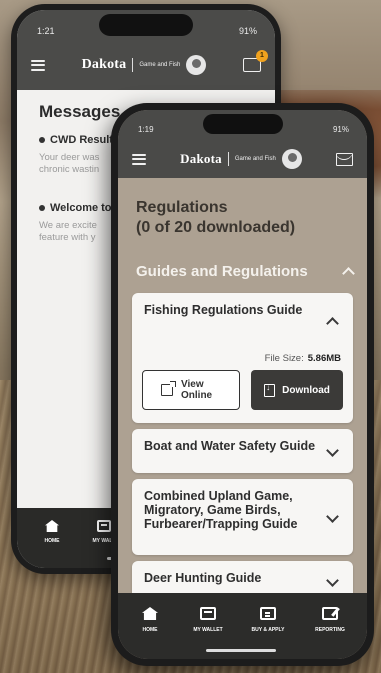 The image size is (381, 673). What do you see at coordinates (268, 613) in the screenshot?
I see `license-card-icon` at bounding box center [268, 613].